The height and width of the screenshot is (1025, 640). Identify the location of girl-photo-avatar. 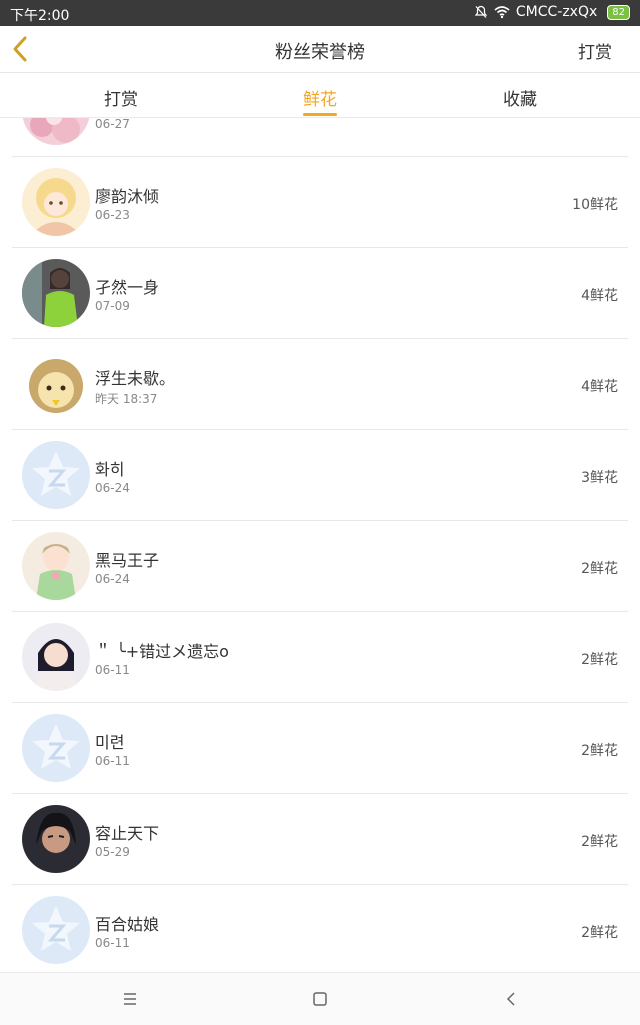
(56, 657).